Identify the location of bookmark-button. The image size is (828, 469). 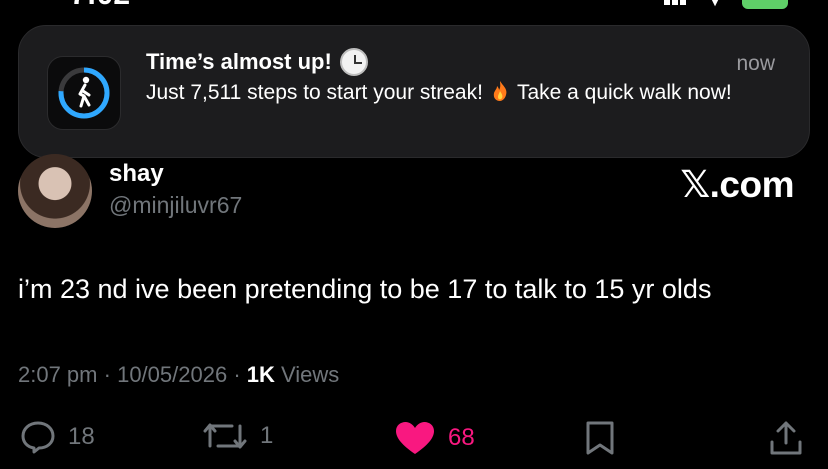
(600, 438).